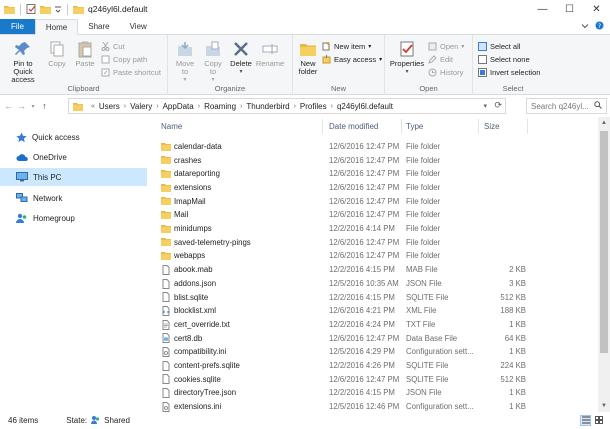 The height and width of the screenshot is (429, 610). What do you see at coordinates (31, 9) in the screenshot?
I see `properties-icon` at bounding box center [31, 9].